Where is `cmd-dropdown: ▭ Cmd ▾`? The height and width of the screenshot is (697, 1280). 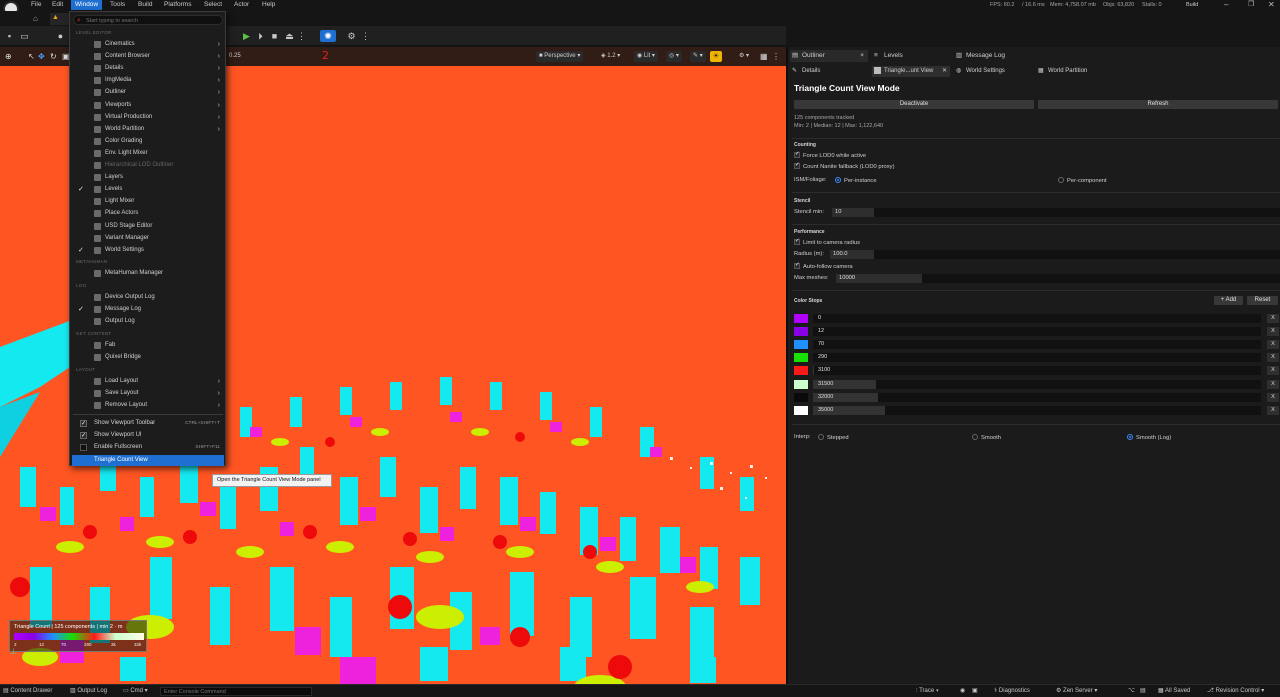
cmd-dropdown: ▭ Cmd ▾ is located at coordinates (135, 691).